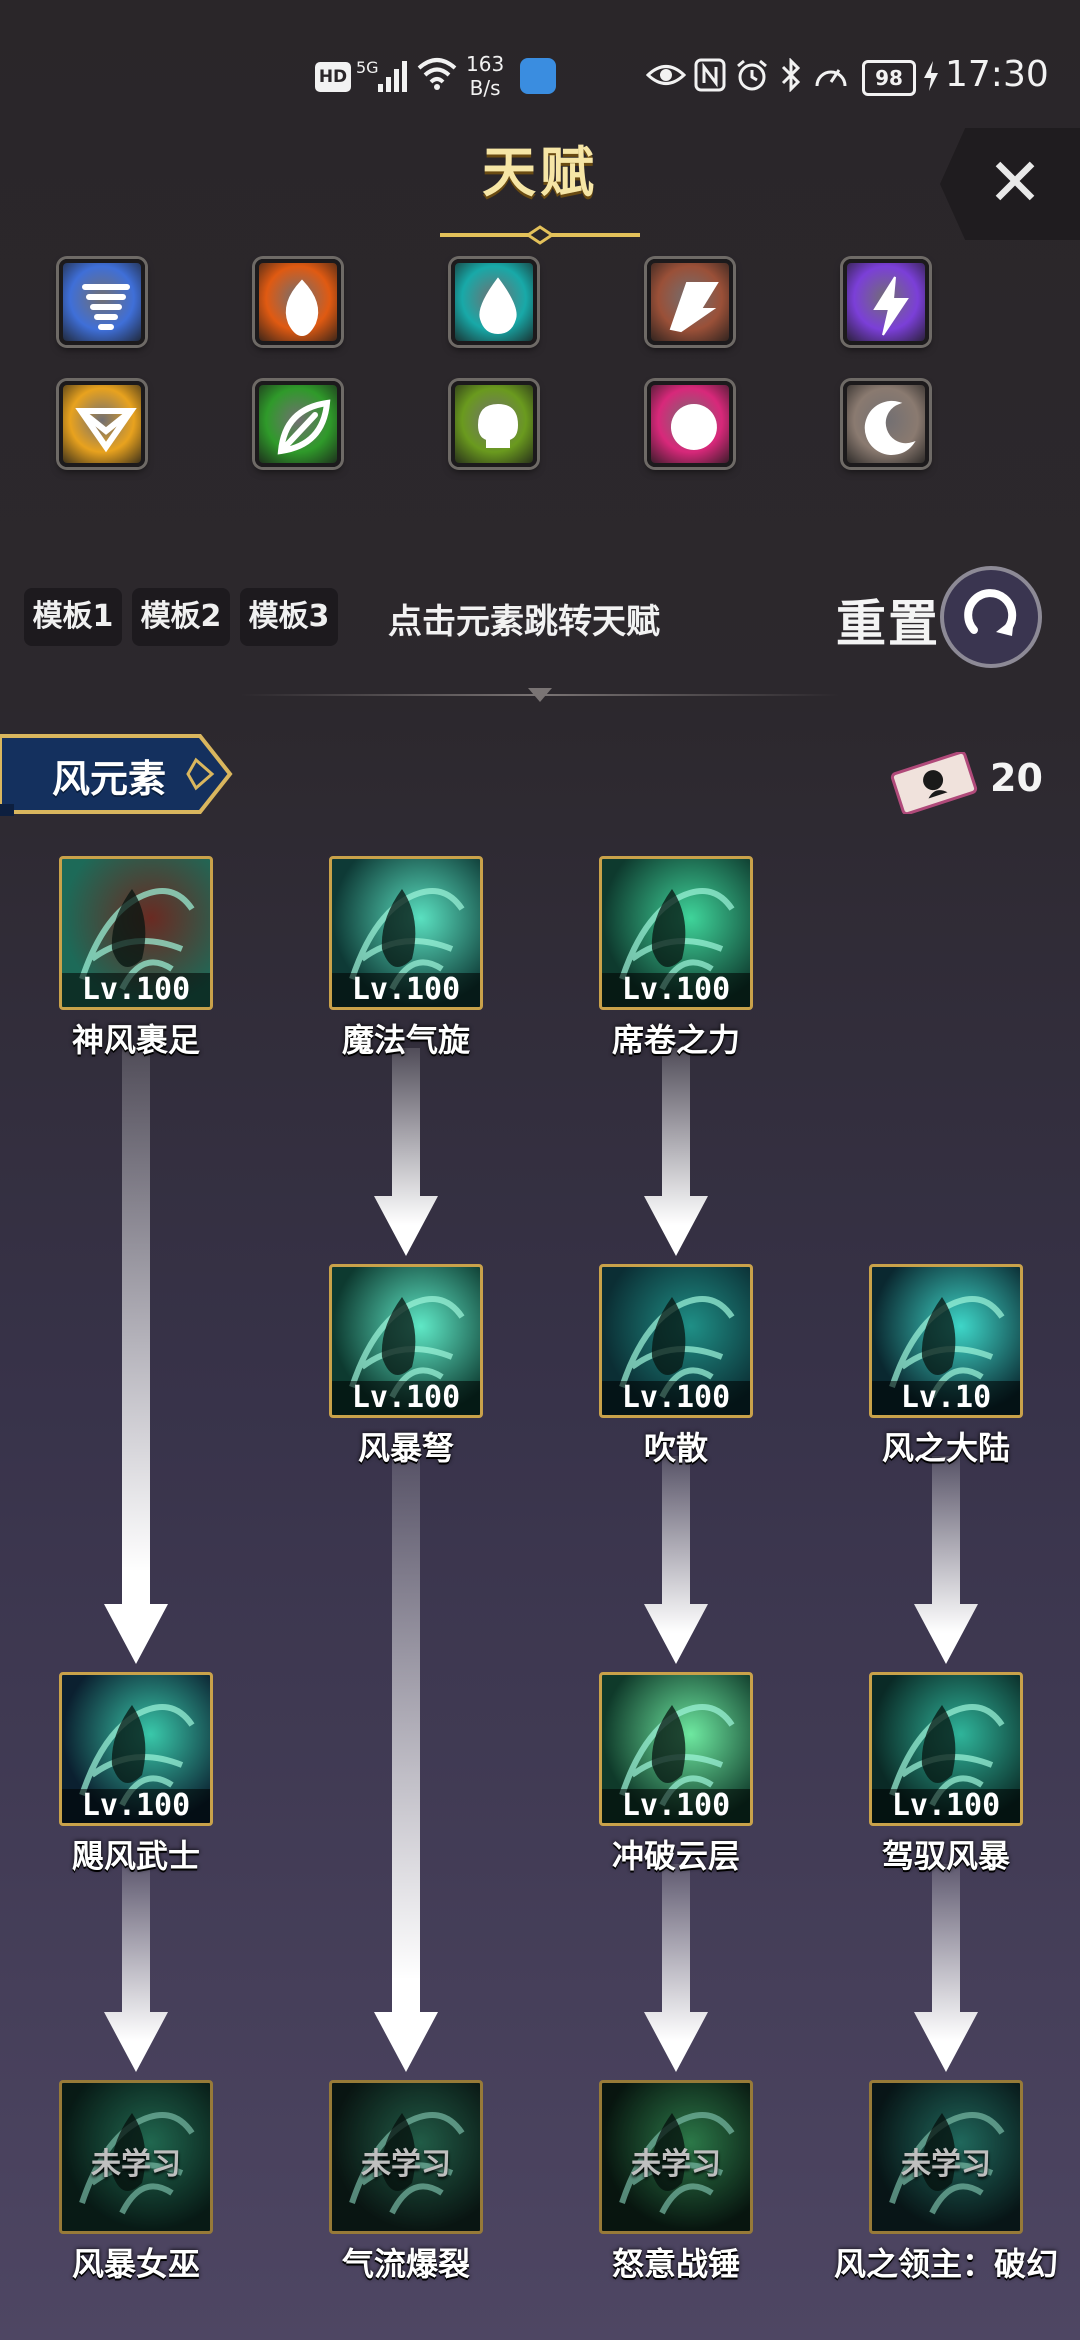  Describe the element at coordinates (102, 302) in the screenshot. I see `wind-element-icon` at that location.